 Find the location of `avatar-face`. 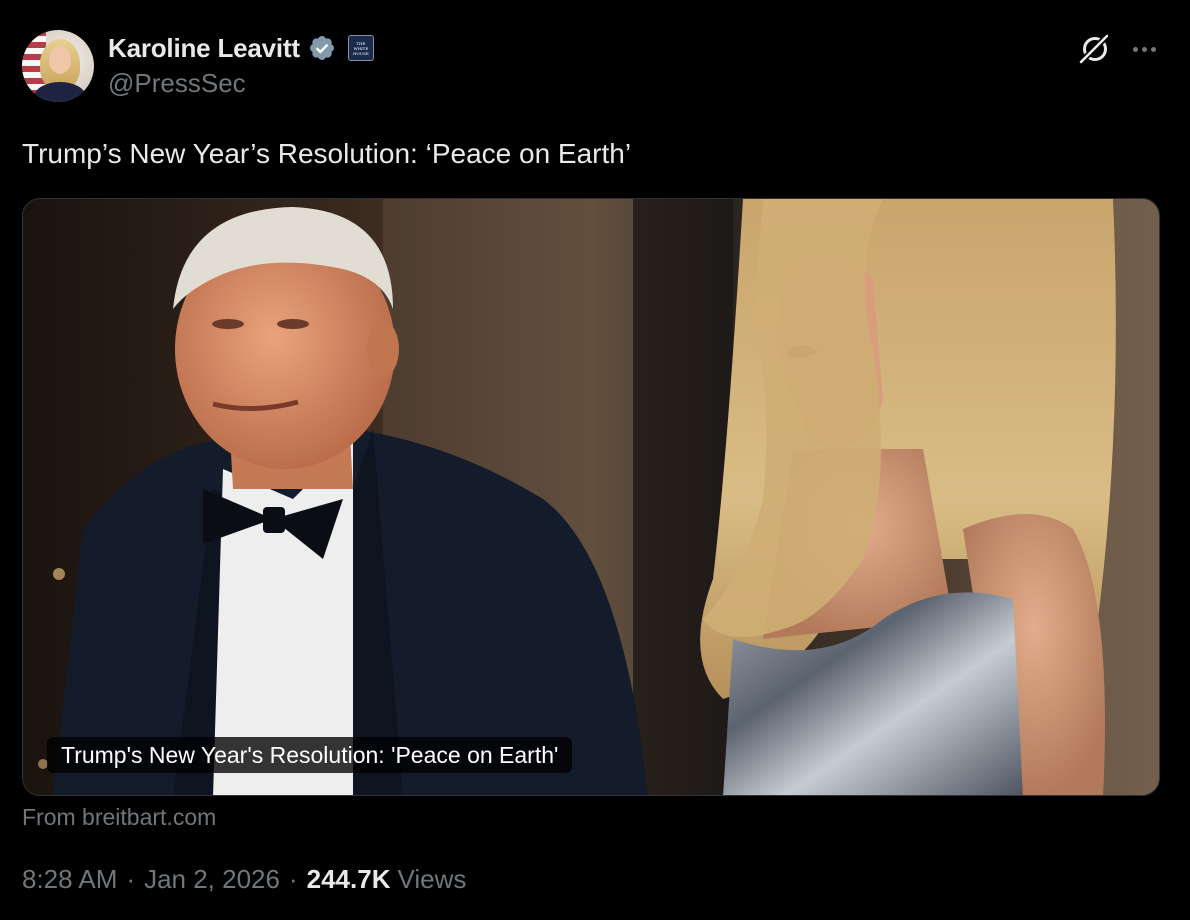

avatar-face is located at coordinates (60, 60).